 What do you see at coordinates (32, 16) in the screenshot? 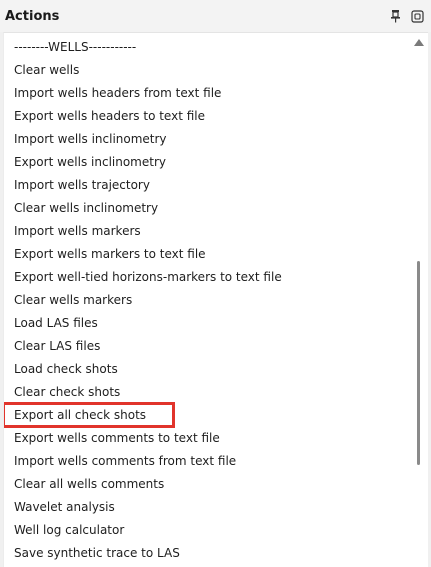
I see `panel-title: Actions` at bounding box center [32, 16].